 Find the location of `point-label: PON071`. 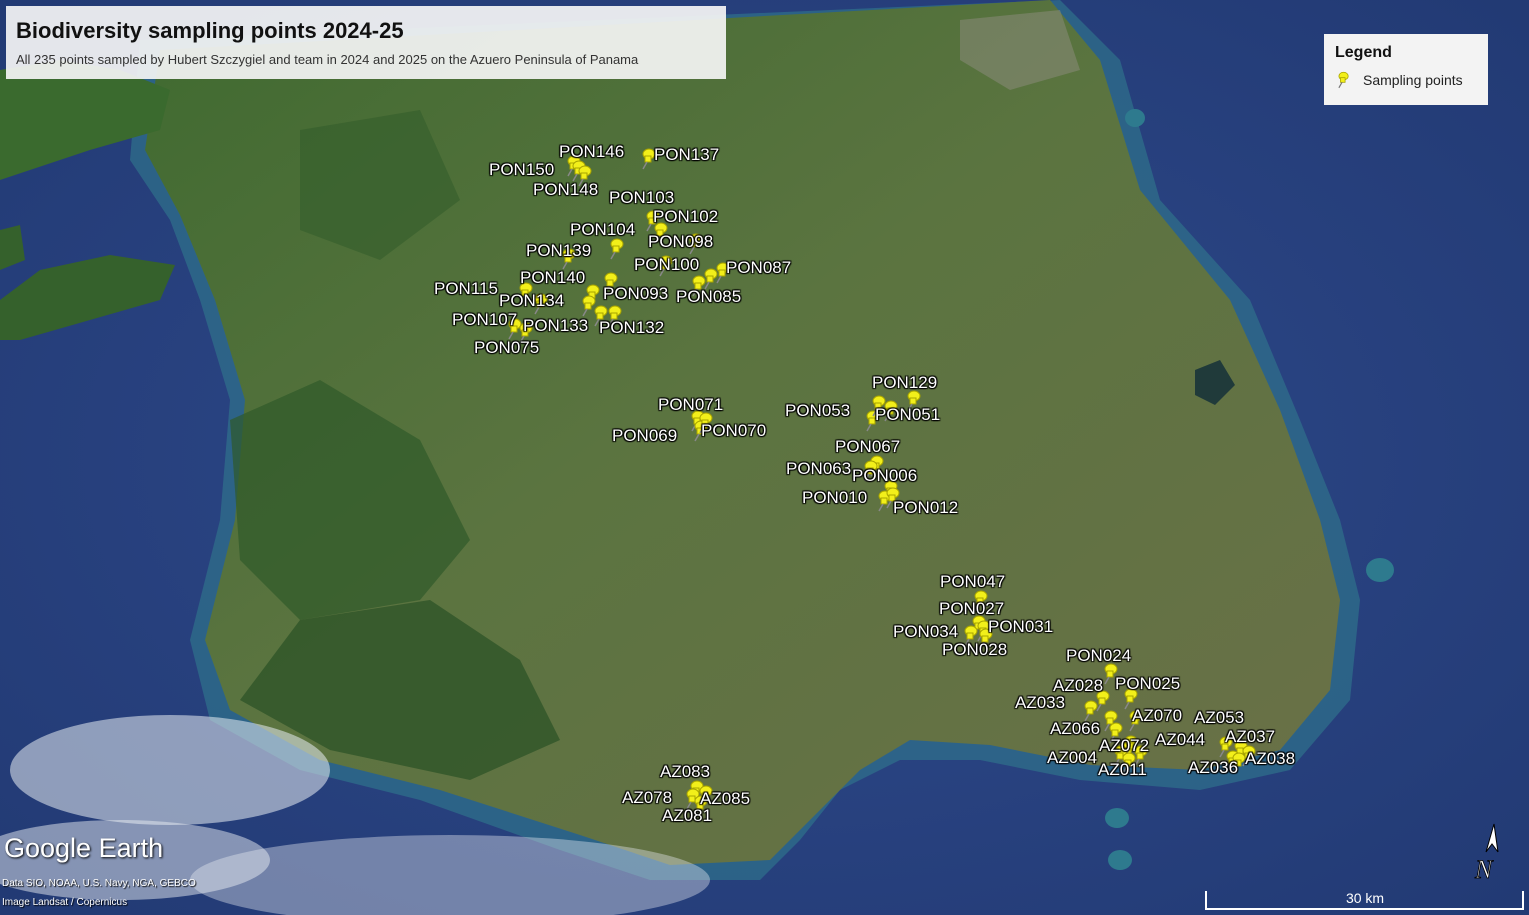

point-label: PON071 is located at coordinates (690, 405).